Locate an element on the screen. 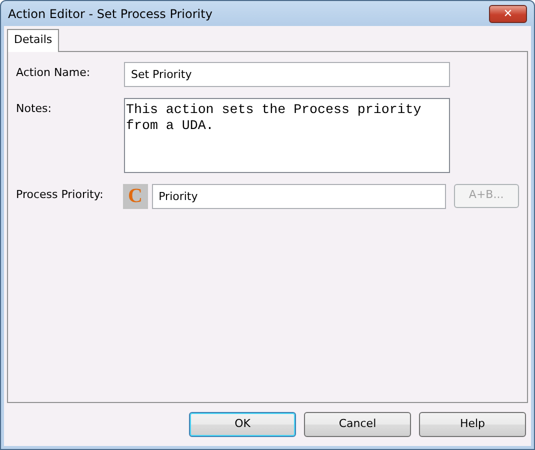 This screenshot has width=535, height=450. input-field: Priority is located at coordinates (299, 196).